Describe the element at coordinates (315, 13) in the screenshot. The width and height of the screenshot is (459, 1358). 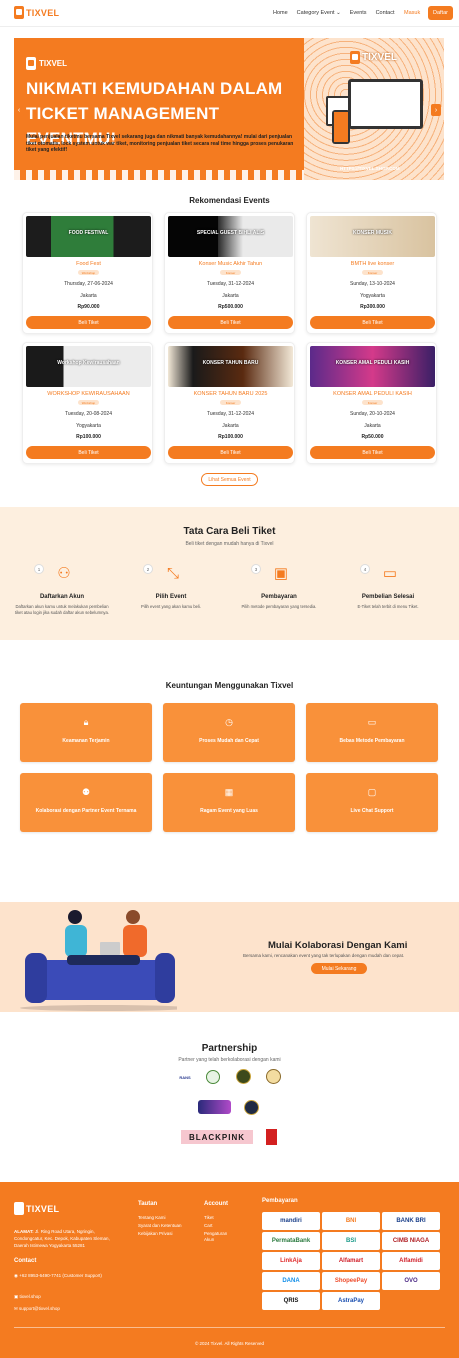
I see `nav-category-label: Category Event` at that location.